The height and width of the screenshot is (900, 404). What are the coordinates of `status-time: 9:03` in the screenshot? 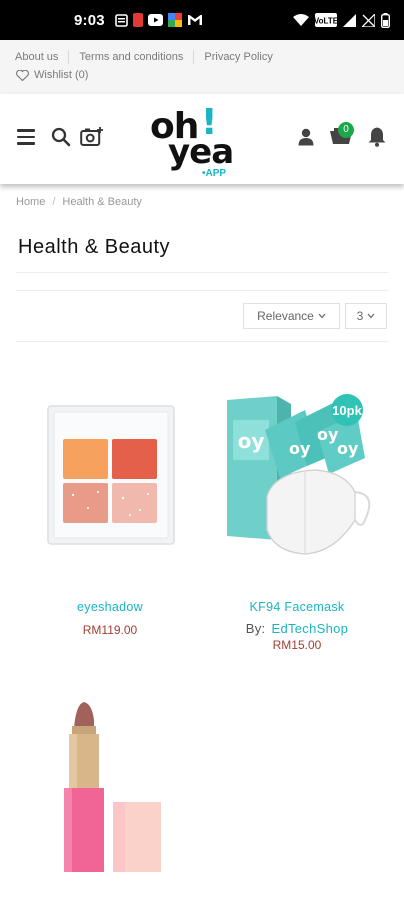 It's located at (89, 20).